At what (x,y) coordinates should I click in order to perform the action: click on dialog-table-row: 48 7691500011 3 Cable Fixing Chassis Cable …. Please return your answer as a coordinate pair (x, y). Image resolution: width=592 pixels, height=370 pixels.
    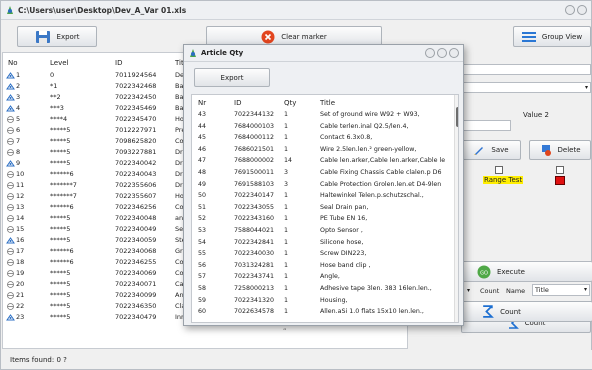
    Looking at the image, I should click on (323, 174).